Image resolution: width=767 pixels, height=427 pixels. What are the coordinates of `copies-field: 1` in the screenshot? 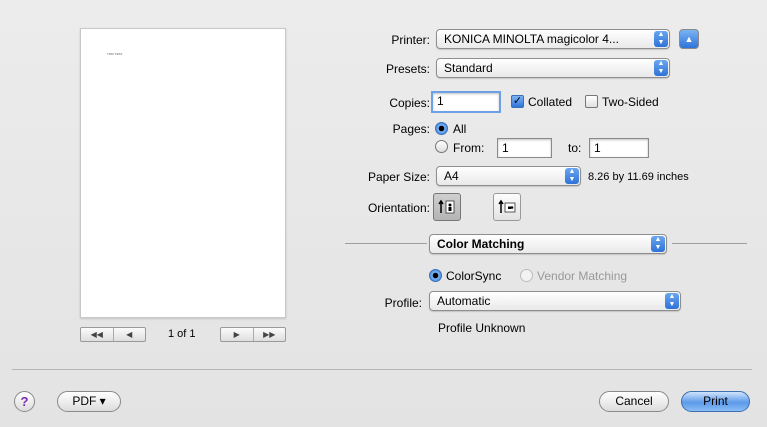 It's located at (466, 102).